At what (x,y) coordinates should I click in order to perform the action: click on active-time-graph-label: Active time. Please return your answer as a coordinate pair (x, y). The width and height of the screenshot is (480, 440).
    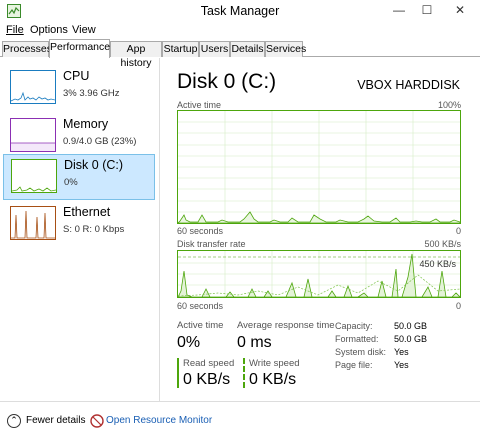
    Looking at the image, I should click on (199, 105).